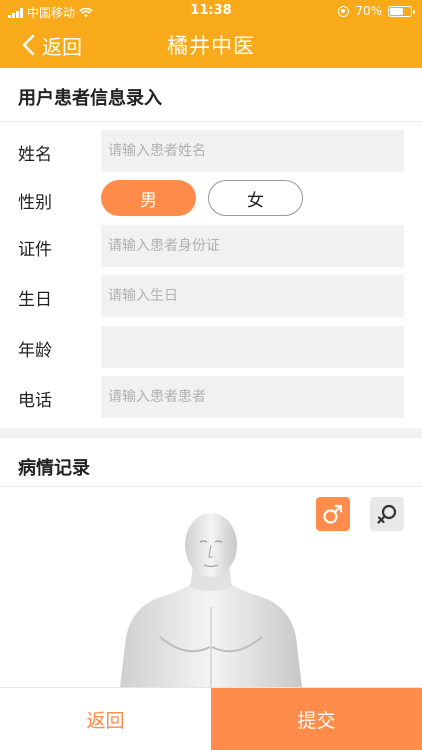 The width and height of the screenshot is (422, 750). What do you see at coordinates (35, 401) in the screenshot?
I see `phone-label: 电话` at bounding box center [35, 401].